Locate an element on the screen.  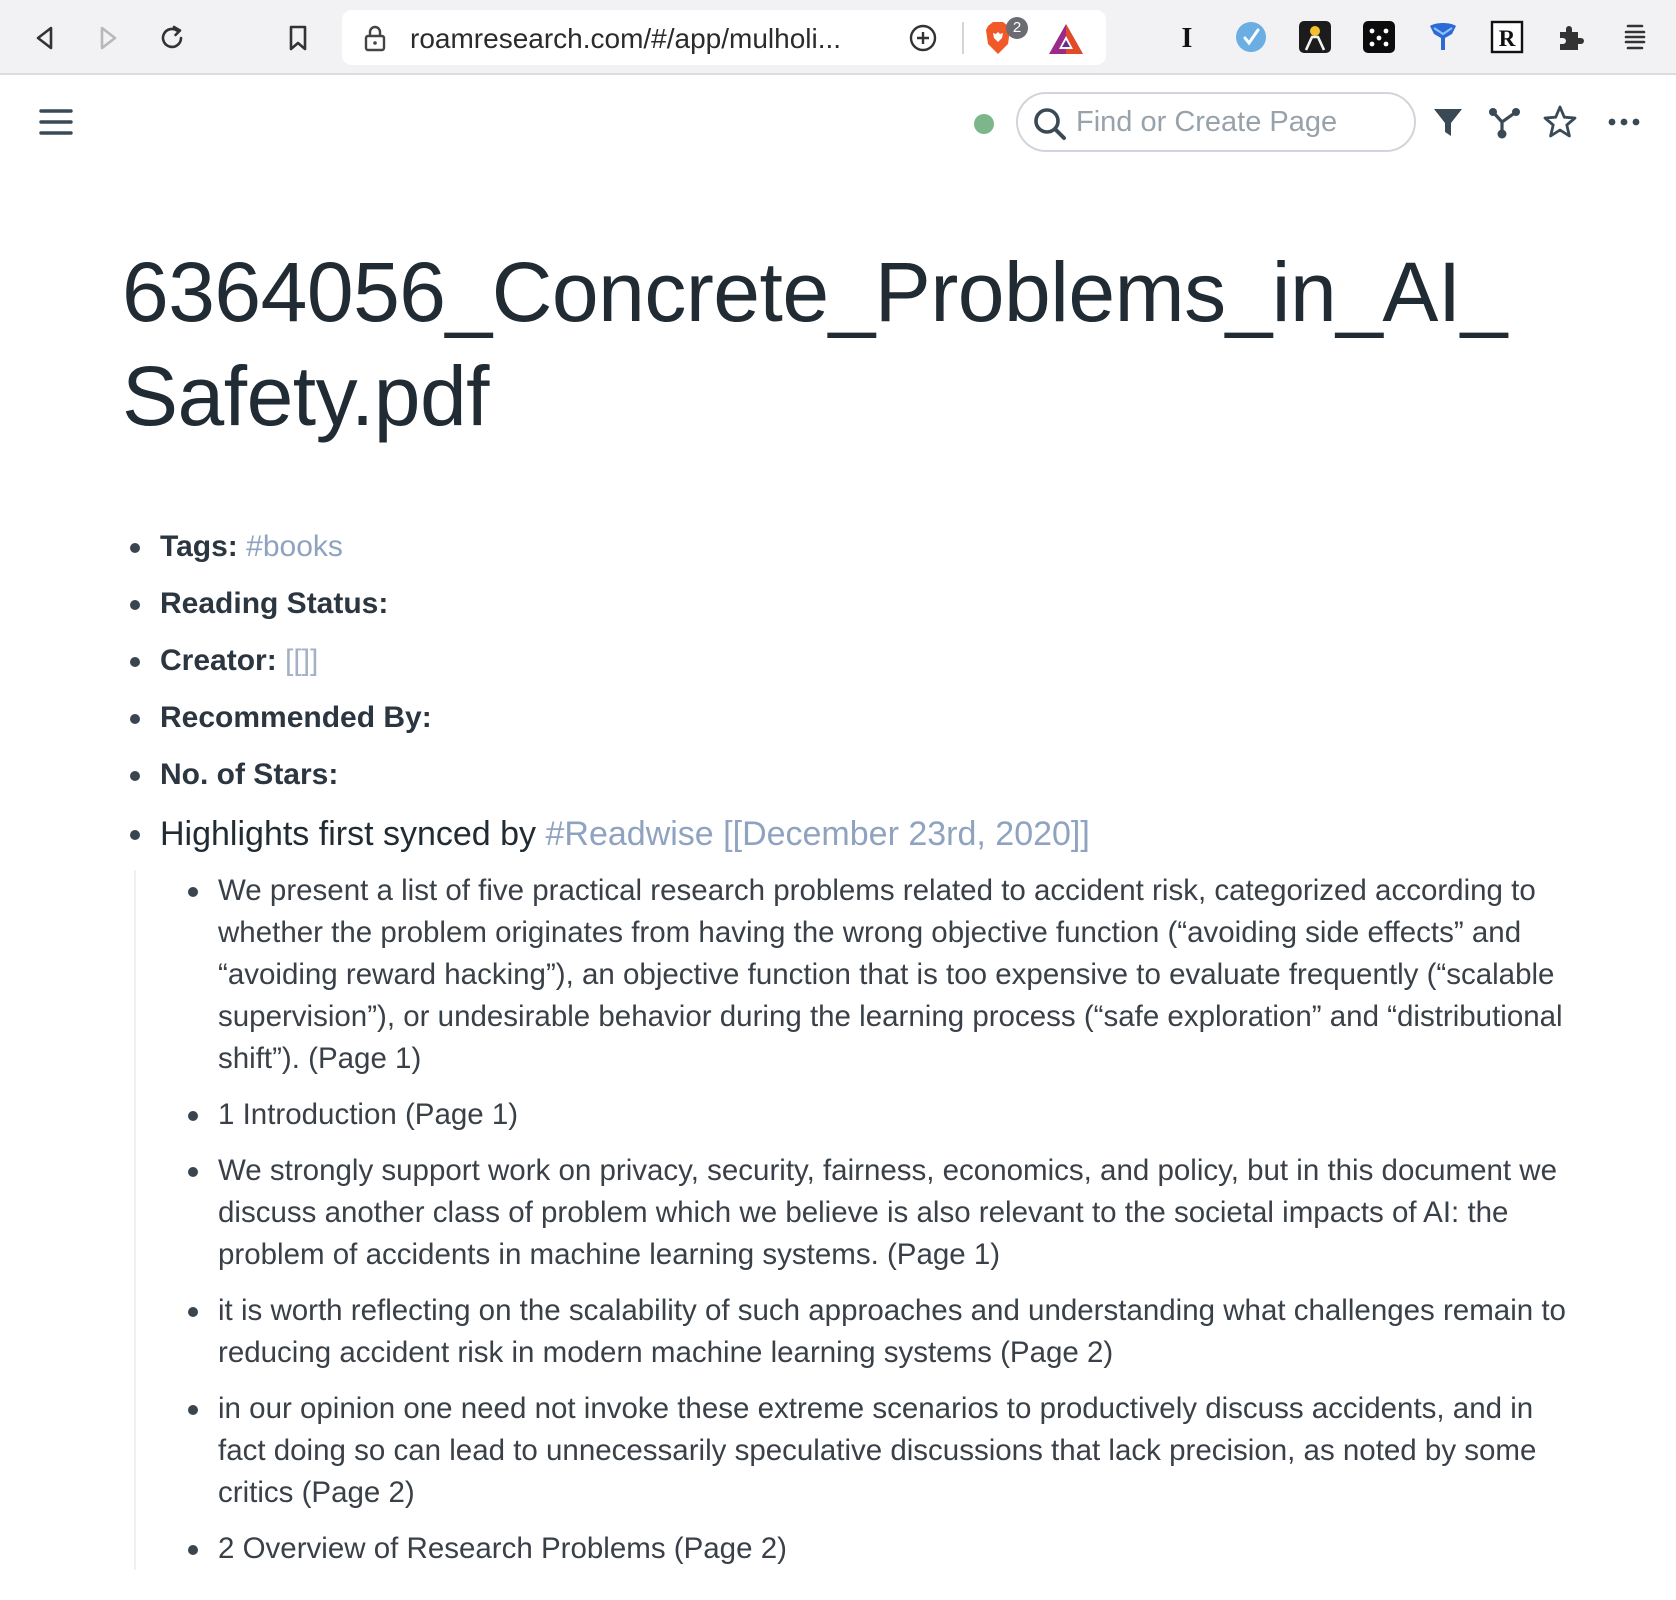
highlight-text: 1 Introduction (Page 1) is located at coordinates (368, 1114).